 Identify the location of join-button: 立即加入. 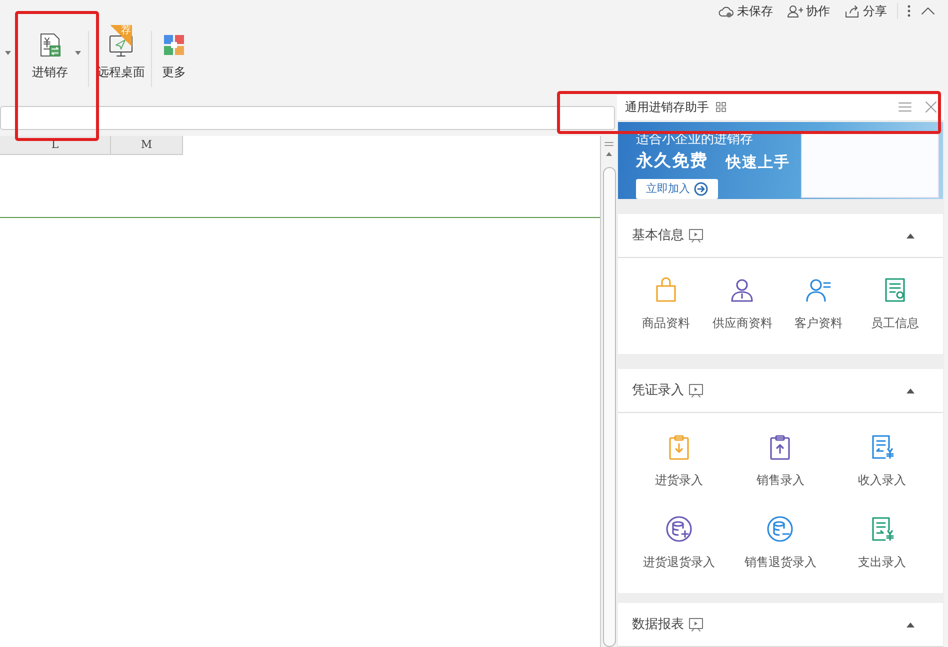
(677, 188).